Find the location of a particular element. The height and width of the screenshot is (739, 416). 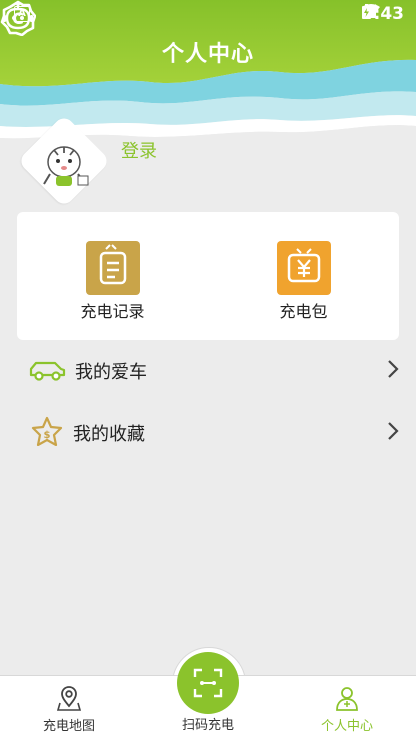

car-icon is located at coordinates (47, 371).